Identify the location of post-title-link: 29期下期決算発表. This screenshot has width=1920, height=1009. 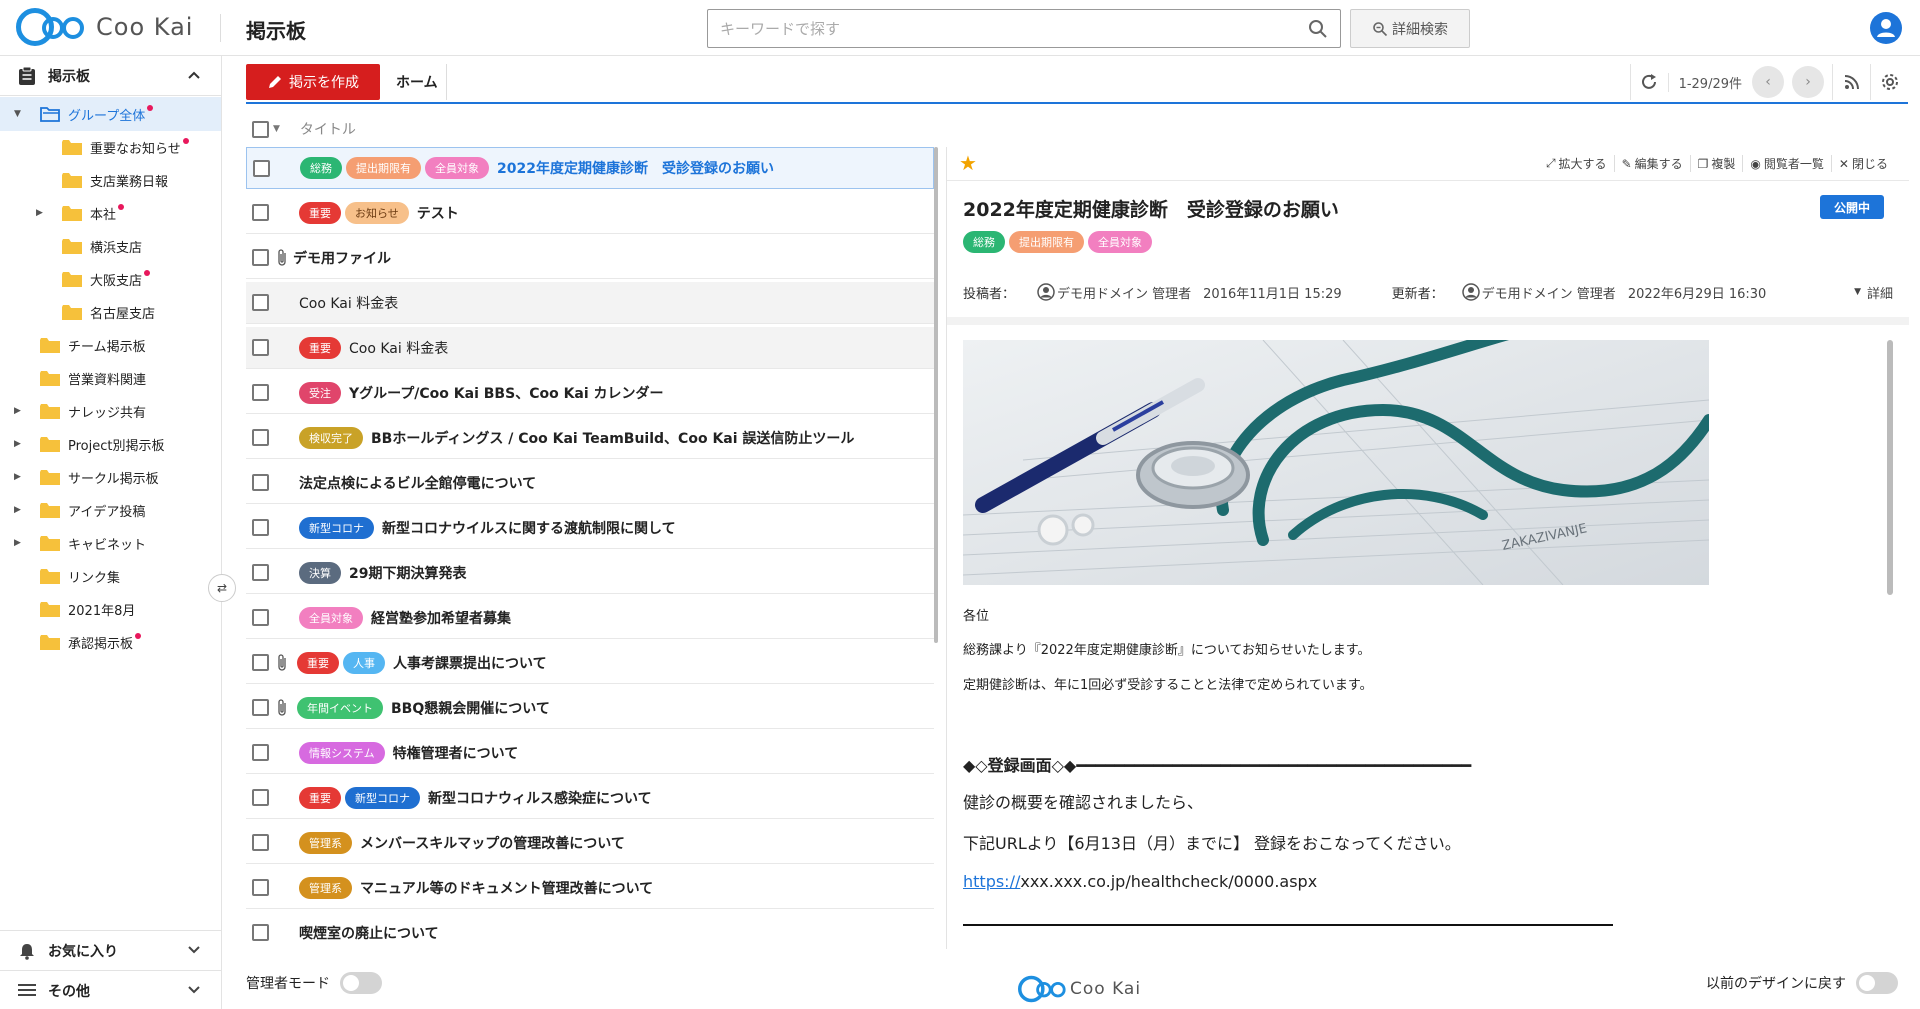
(407, 573).